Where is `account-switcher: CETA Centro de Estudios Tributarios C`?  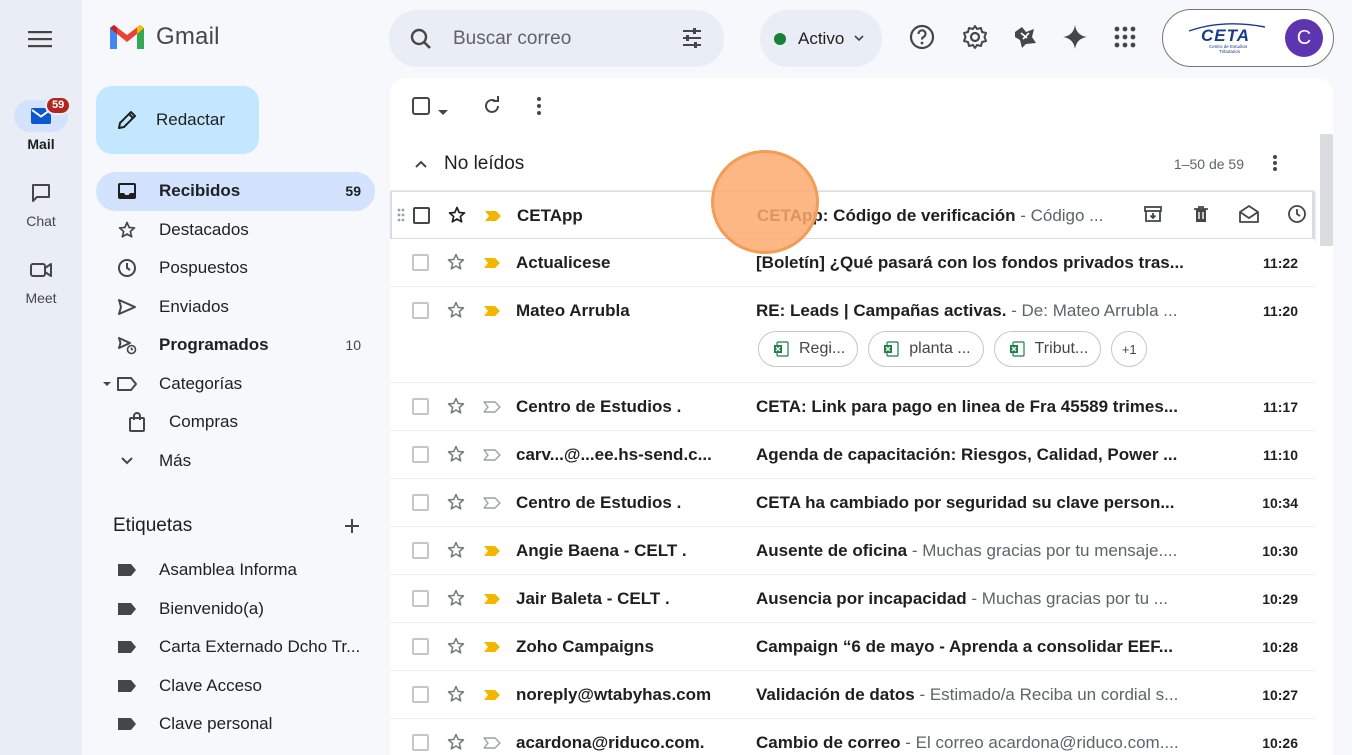 account-switcher: CETA Centro de Estudios Tributarios C is located at coordinates (1248, 38).